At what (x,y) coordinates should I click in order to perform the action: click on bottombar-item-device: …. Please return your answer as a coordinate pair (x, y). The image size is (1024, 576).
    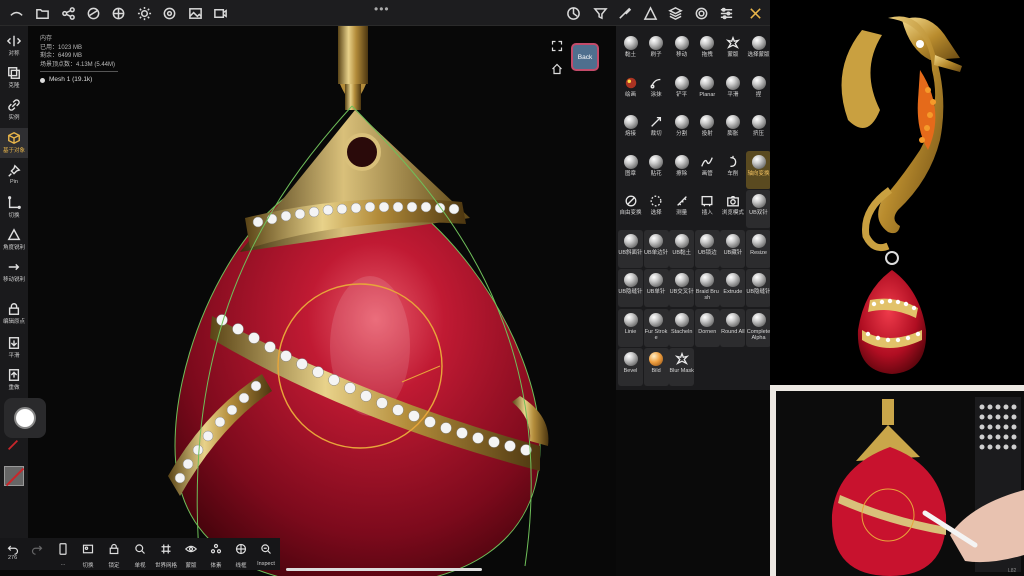
    Looking at the image, I should click on (63, 554).